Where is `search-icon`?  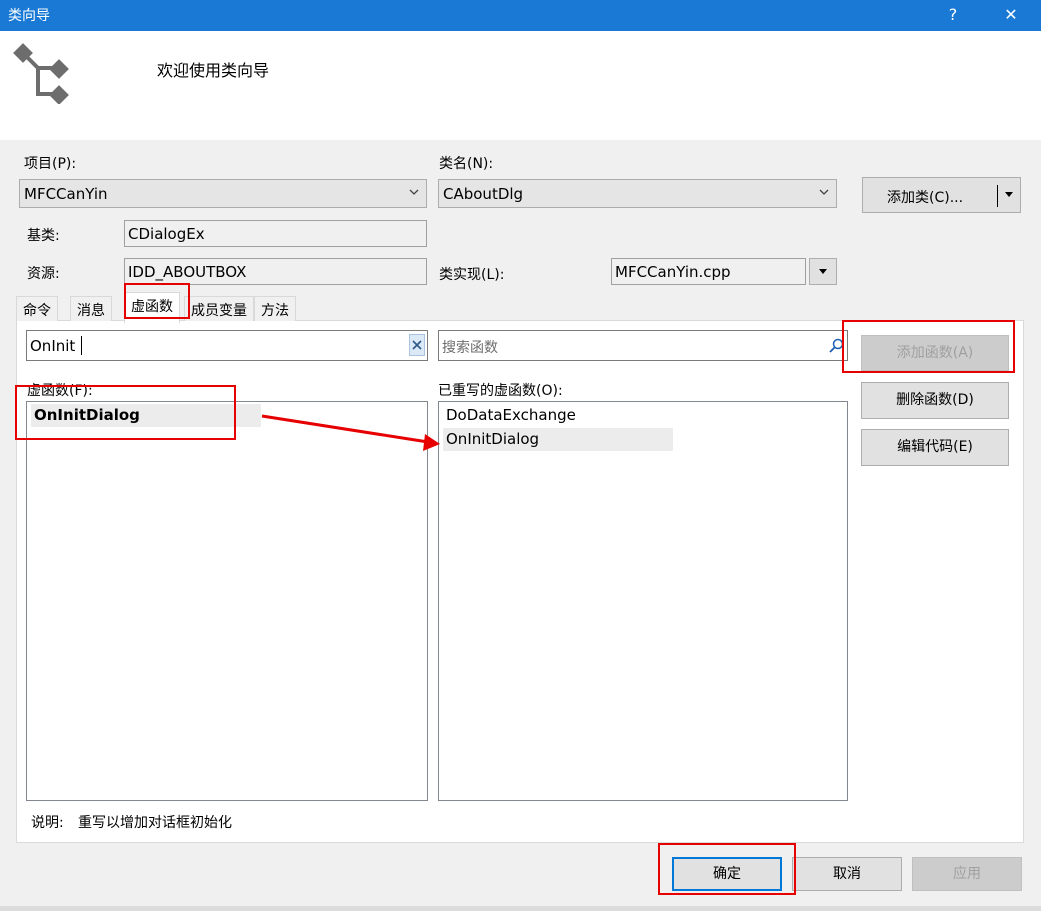
search-icon is located at coordinates (836, 346).